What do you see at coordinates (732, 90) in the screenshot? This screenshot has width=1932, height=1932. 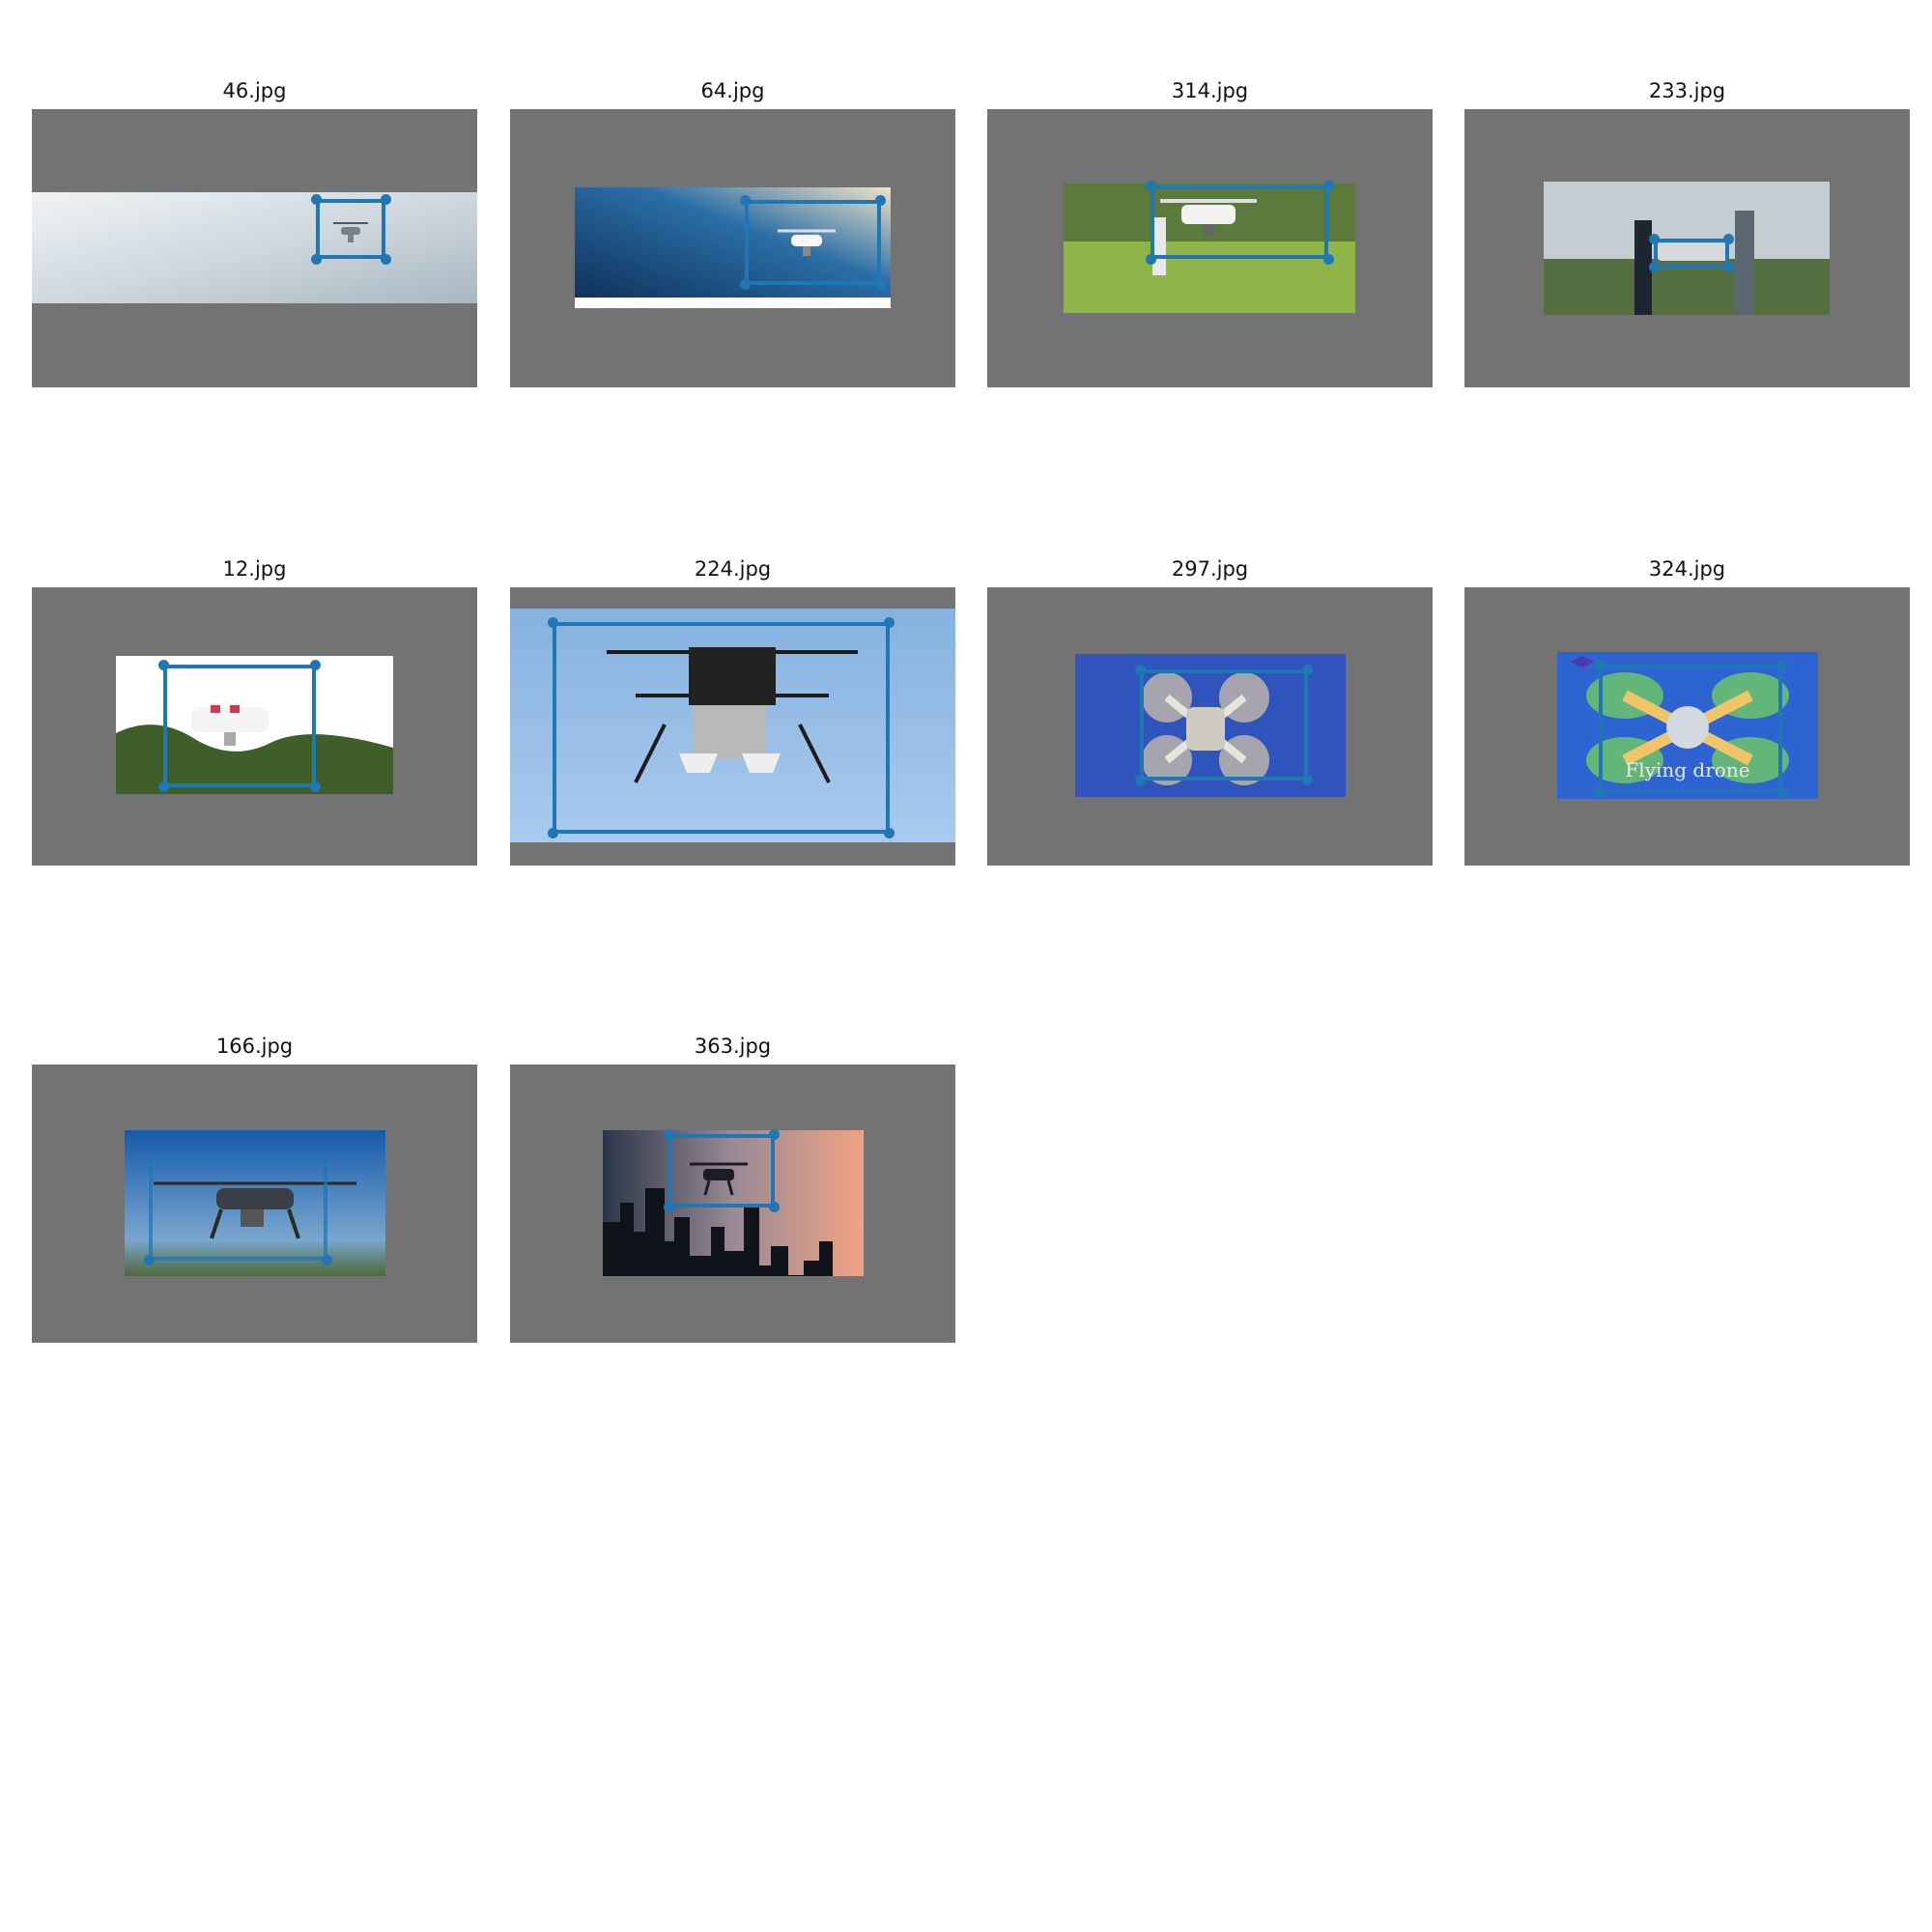 I see `image-filename: 64.jpg` at bounding box center [732, 90].